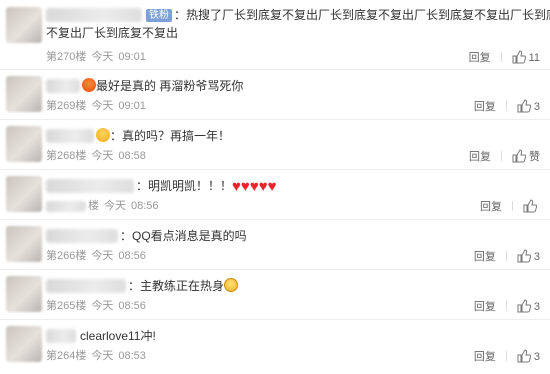 The width and height of the screenshot is (550, 374). What do you see at coordinates (534, 157) in the screenshot?
I see `like-count: 赞` at bounding box center [534, 157].